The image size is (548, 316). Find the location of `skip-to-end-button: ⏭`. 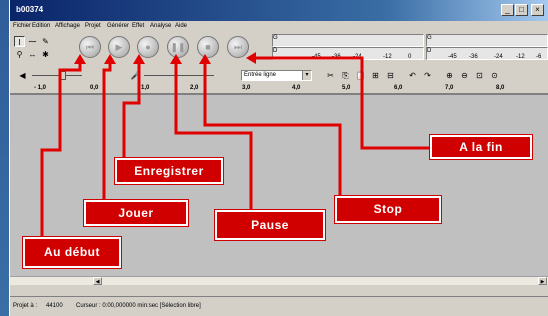

skip-to-end-button: ⏭ is located at coordinates (238, 47).